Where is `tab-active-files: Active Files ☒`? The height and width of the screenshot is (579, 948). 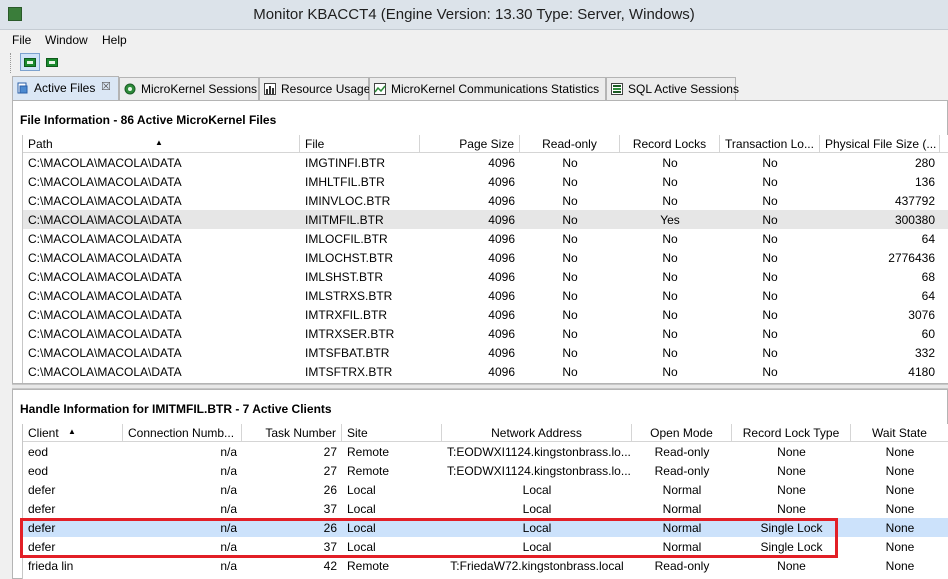 tab-active-files: Active Files ☒ is located at coordinates (65, 88).